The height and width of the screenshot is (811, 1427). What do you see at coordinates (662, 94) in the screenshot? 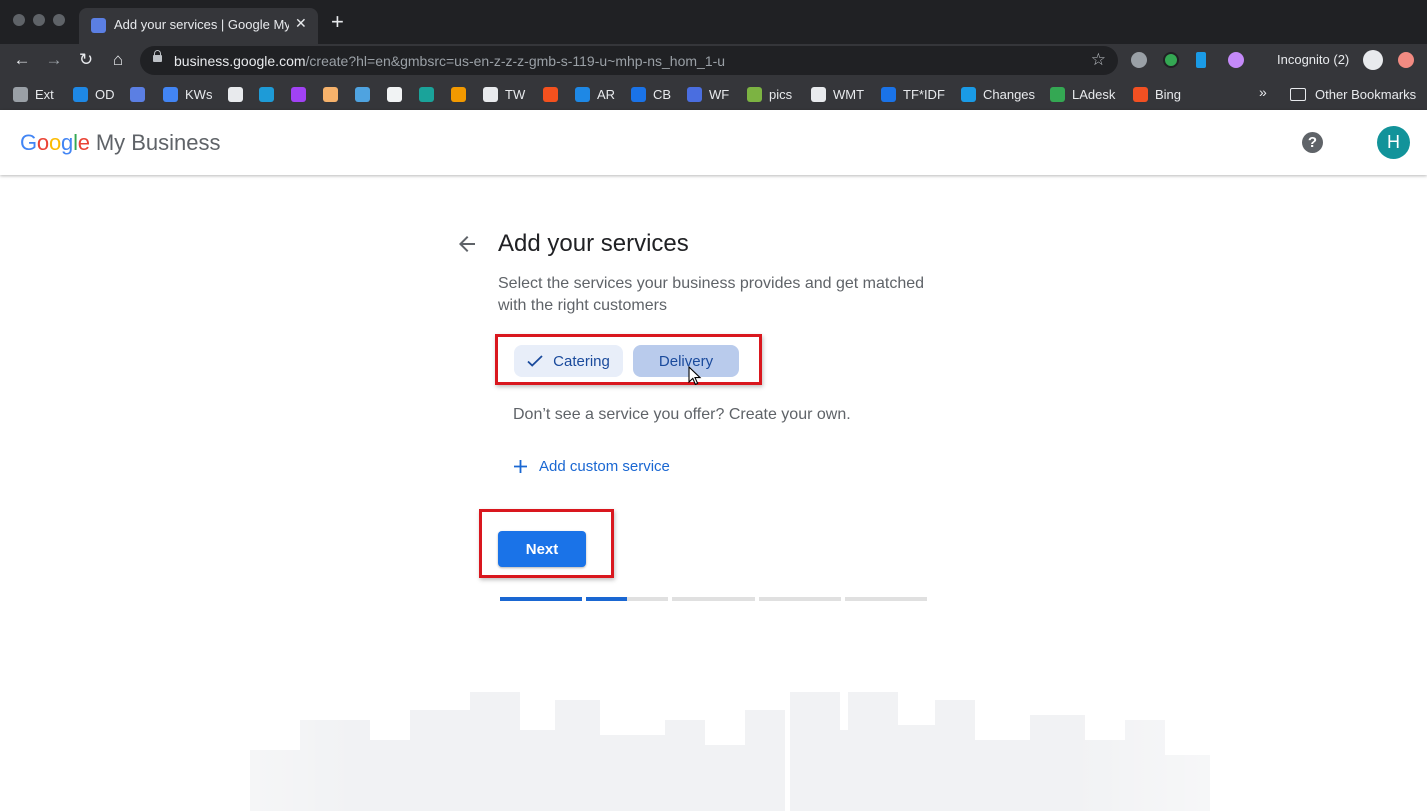
I see `bookmark-label: CB` at bounding box center [662, 94].